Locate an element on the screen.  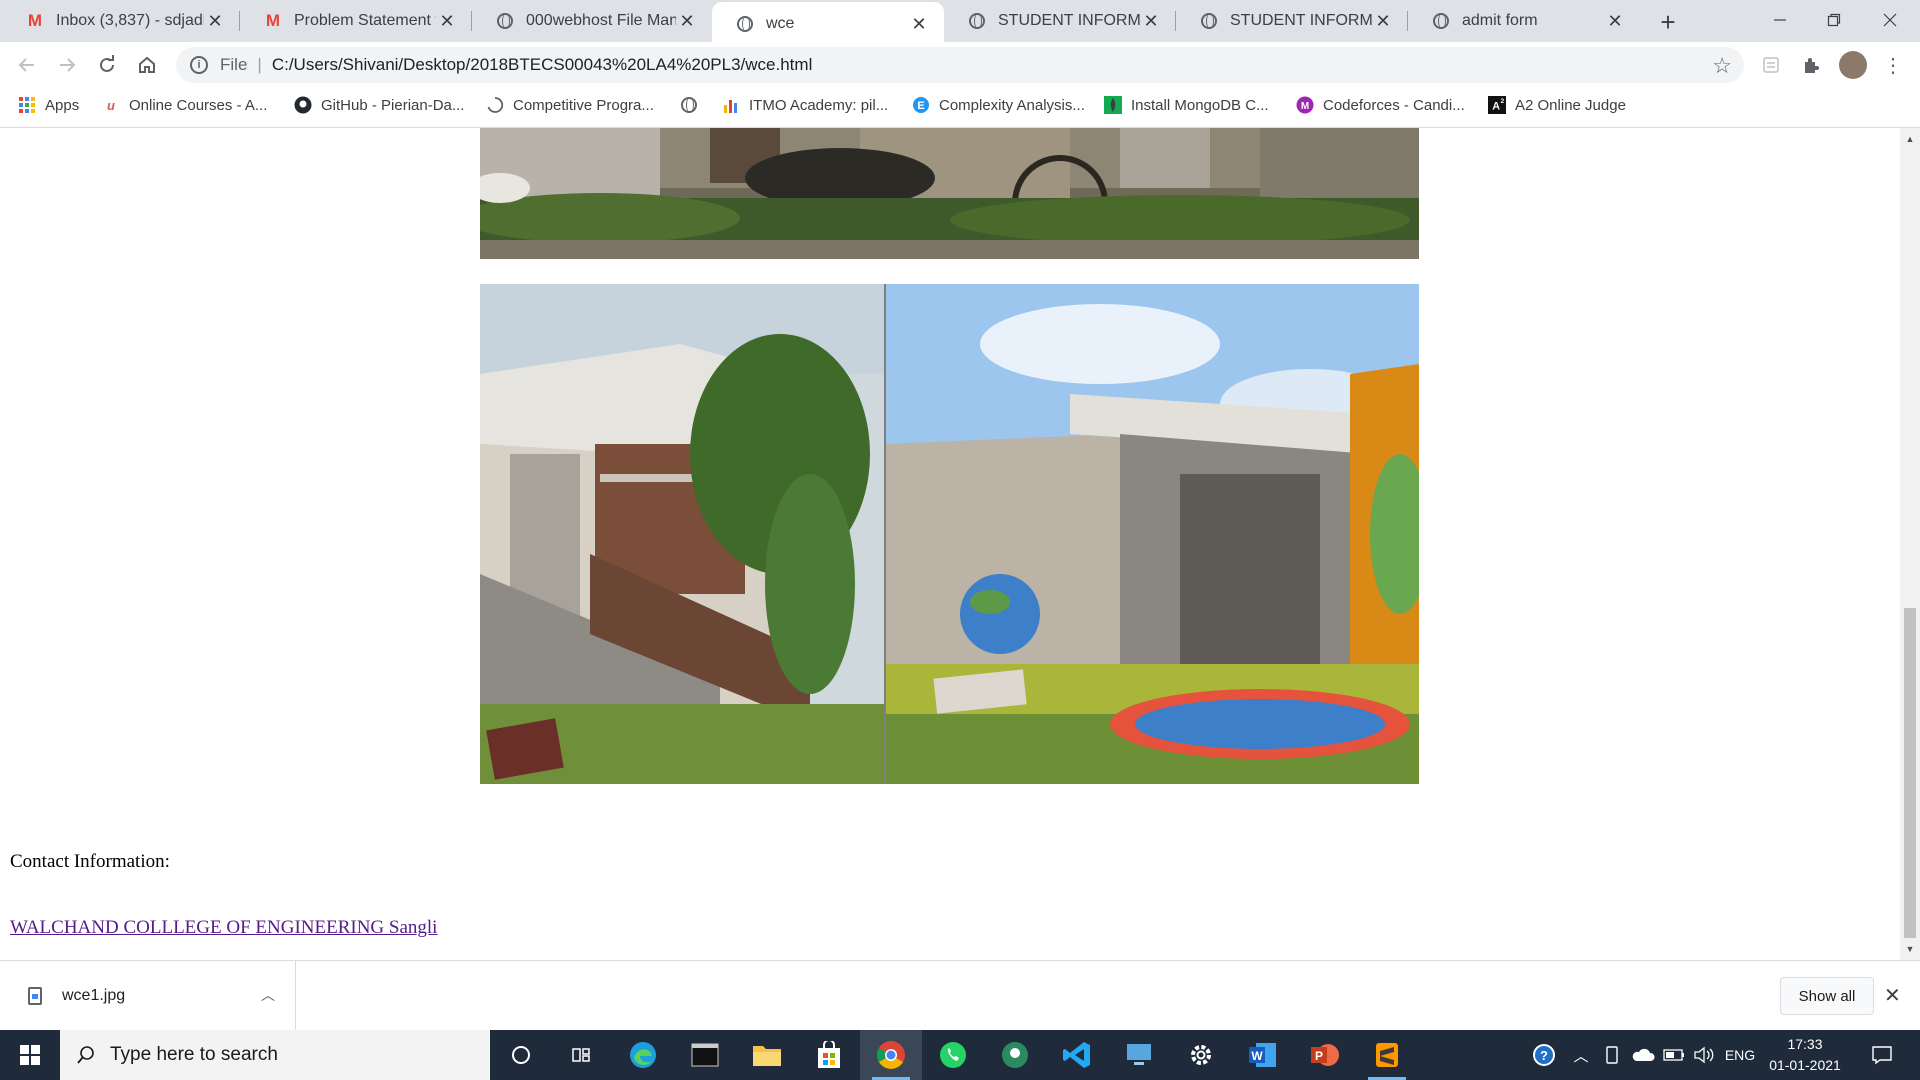
avatar is located at coordinates (1853, 65).